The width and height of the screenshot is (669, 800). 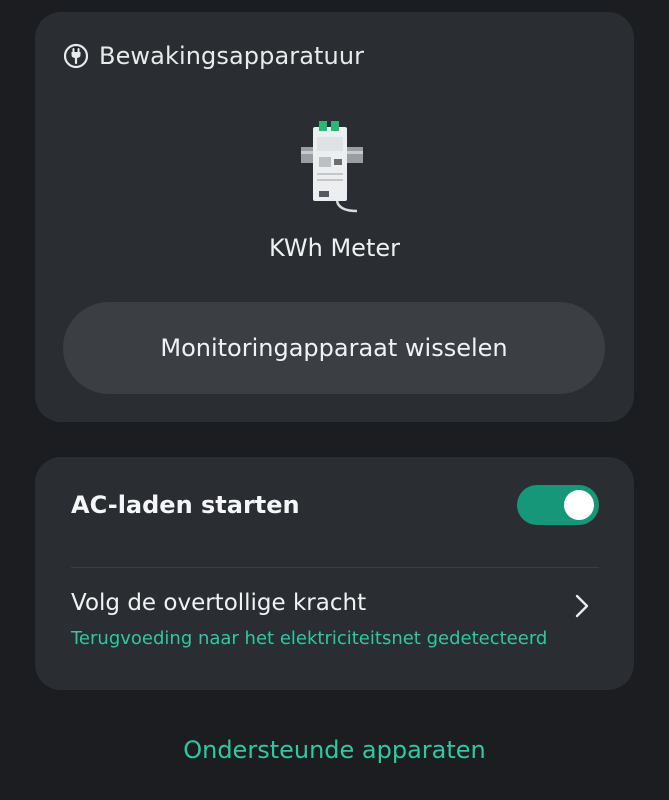 What do you see at coordinates (582, 606) in the screenshot?
I see `chevron-right-icon` at bounding box center [582, 606].